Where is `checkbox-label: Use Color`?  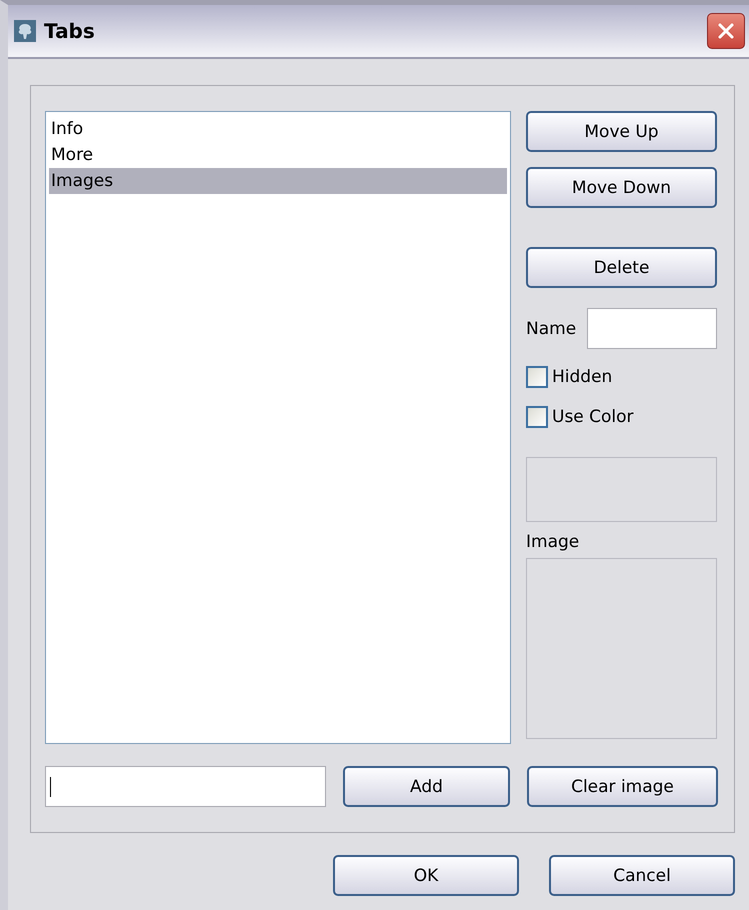 checkbox-label: Use Color is located at coordinates (593, 417).